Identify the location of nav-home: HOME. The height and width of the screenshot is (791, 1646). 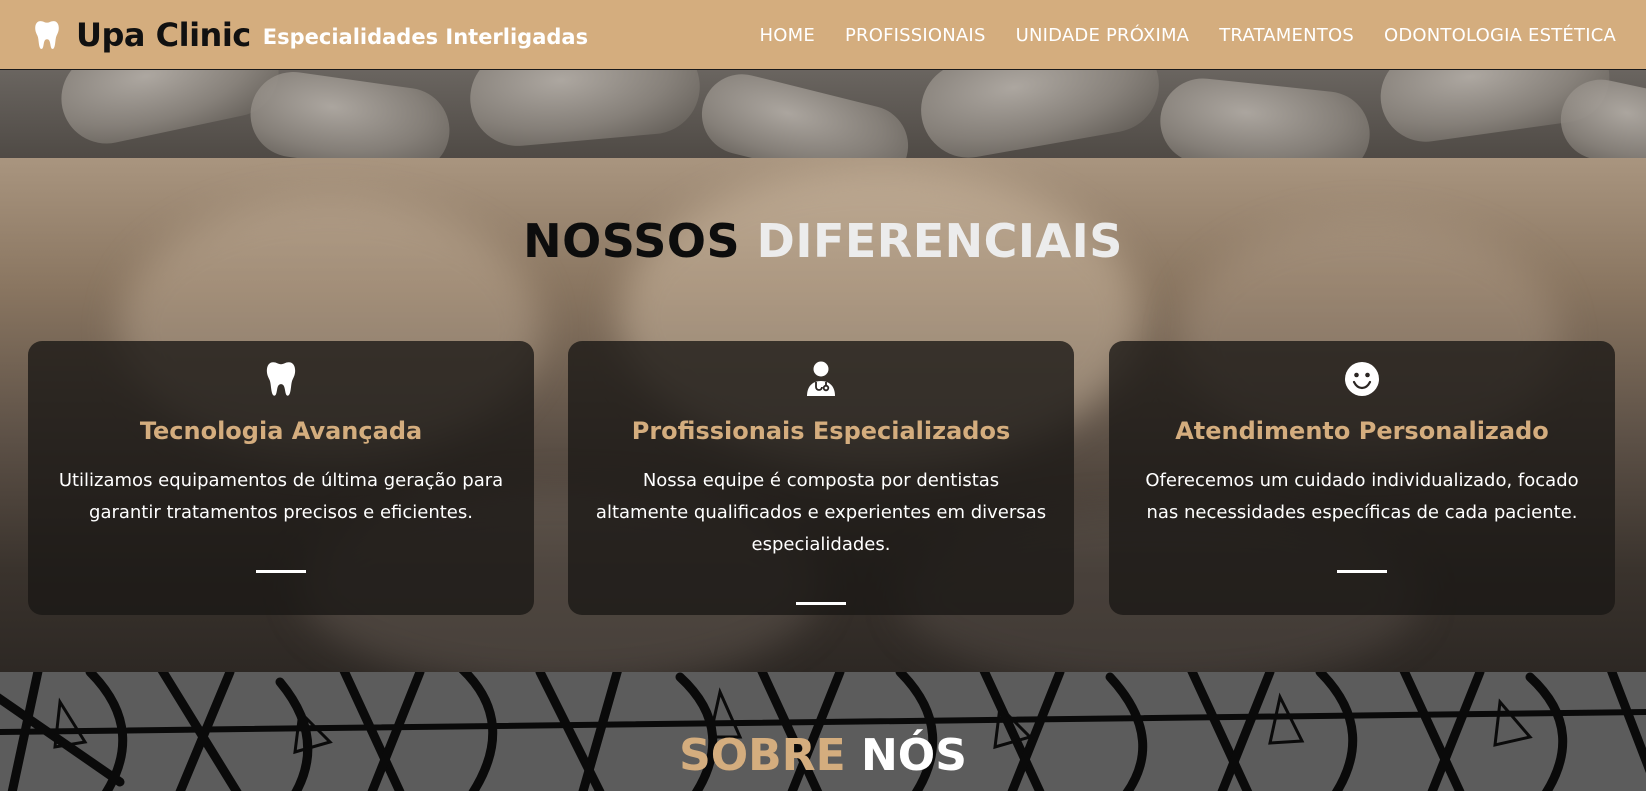
(787, 35).